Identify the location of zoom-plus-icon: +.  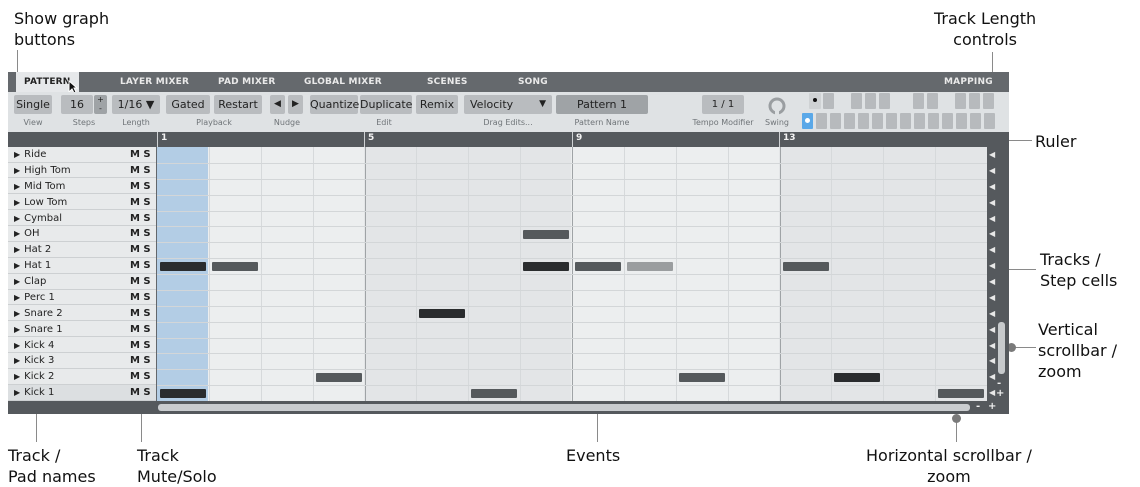
(1000, 393).